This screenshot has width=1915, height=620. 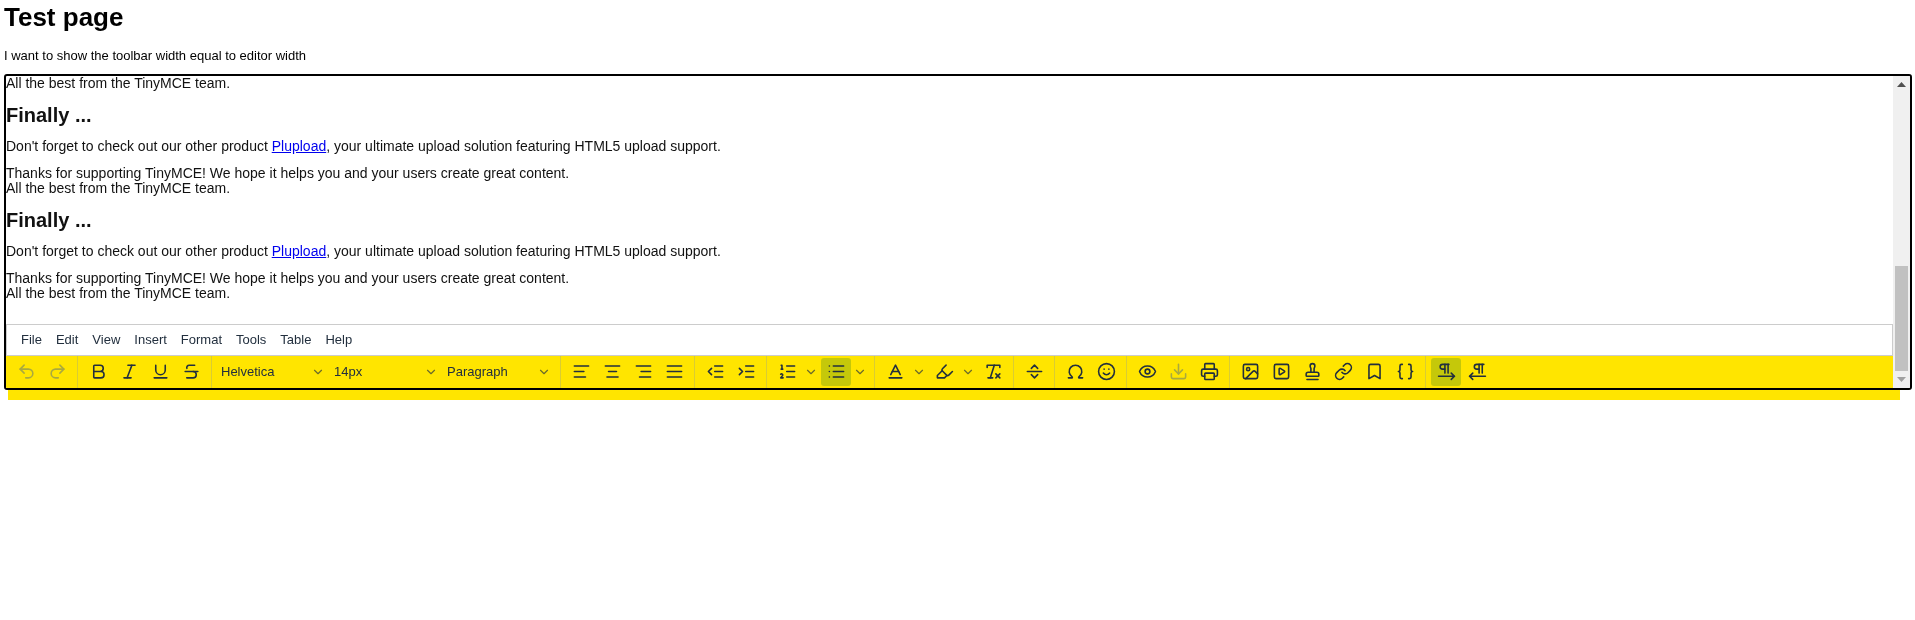 I want to click on braces-icon, so click(x=1405, y=371).